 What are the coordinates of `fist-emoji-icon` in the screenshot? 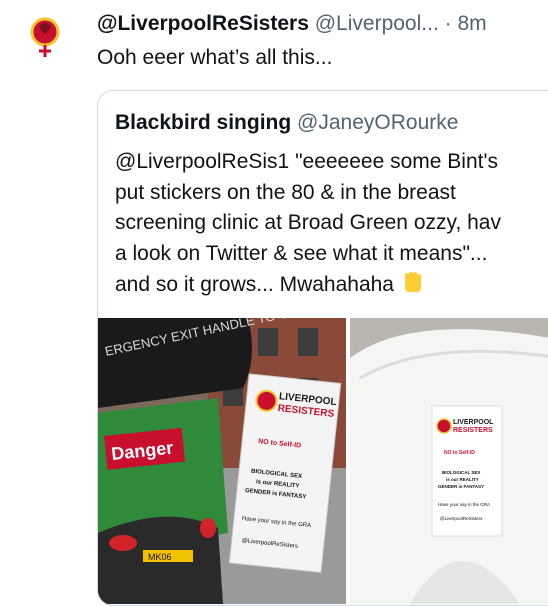 It's located at (412, 282).